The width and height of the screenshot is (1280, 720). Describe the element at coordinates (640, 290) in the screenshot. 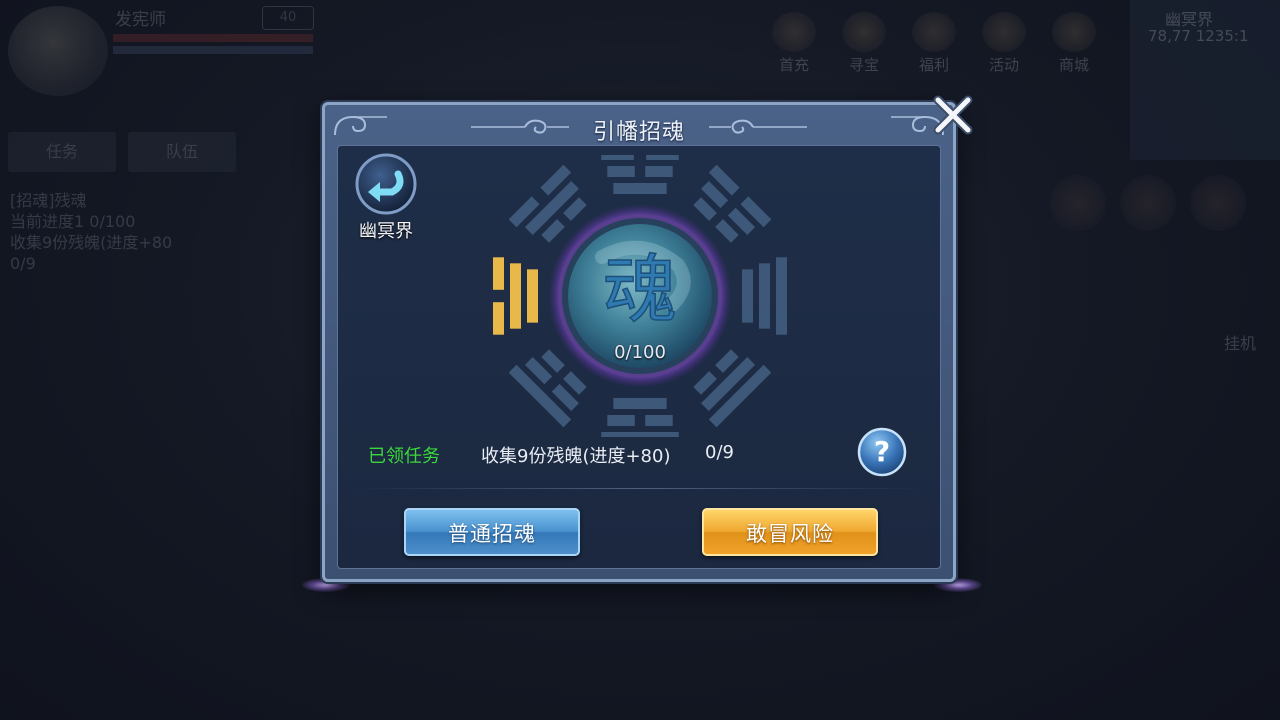

I see `soul-glyph: 魂` at that location.